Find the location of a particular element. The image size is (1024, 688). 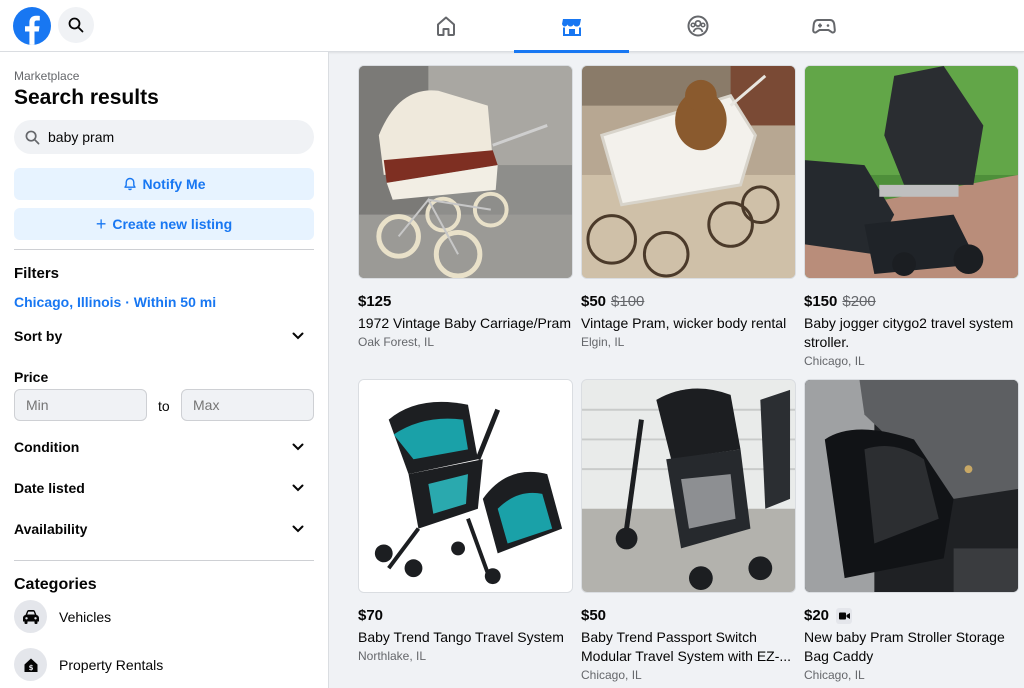

marketplace-icon is located at coordinates (571, 27).